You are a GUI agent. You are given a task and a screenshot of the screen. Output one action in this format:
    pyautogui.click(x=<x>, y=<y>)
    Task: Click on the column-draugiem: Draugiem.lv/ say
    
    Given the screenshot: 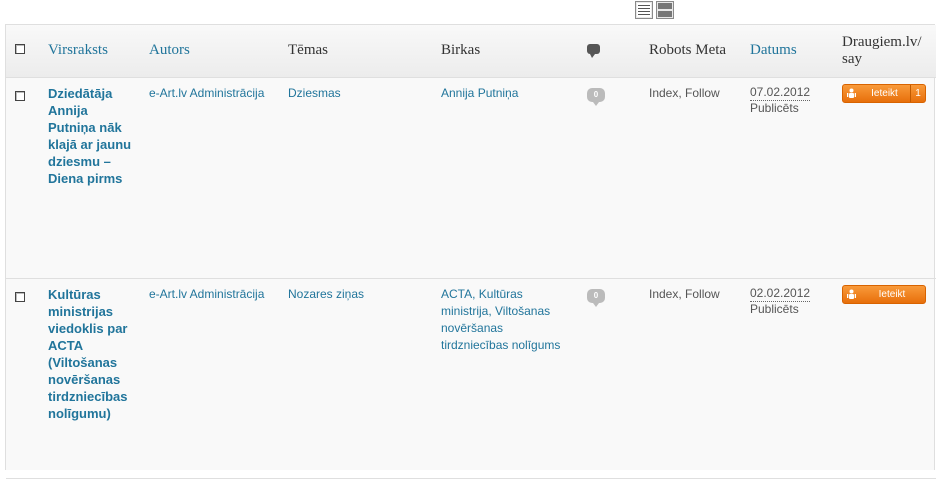 What is the action you would take?
    pyautogui.click(x=885, y=51)
    